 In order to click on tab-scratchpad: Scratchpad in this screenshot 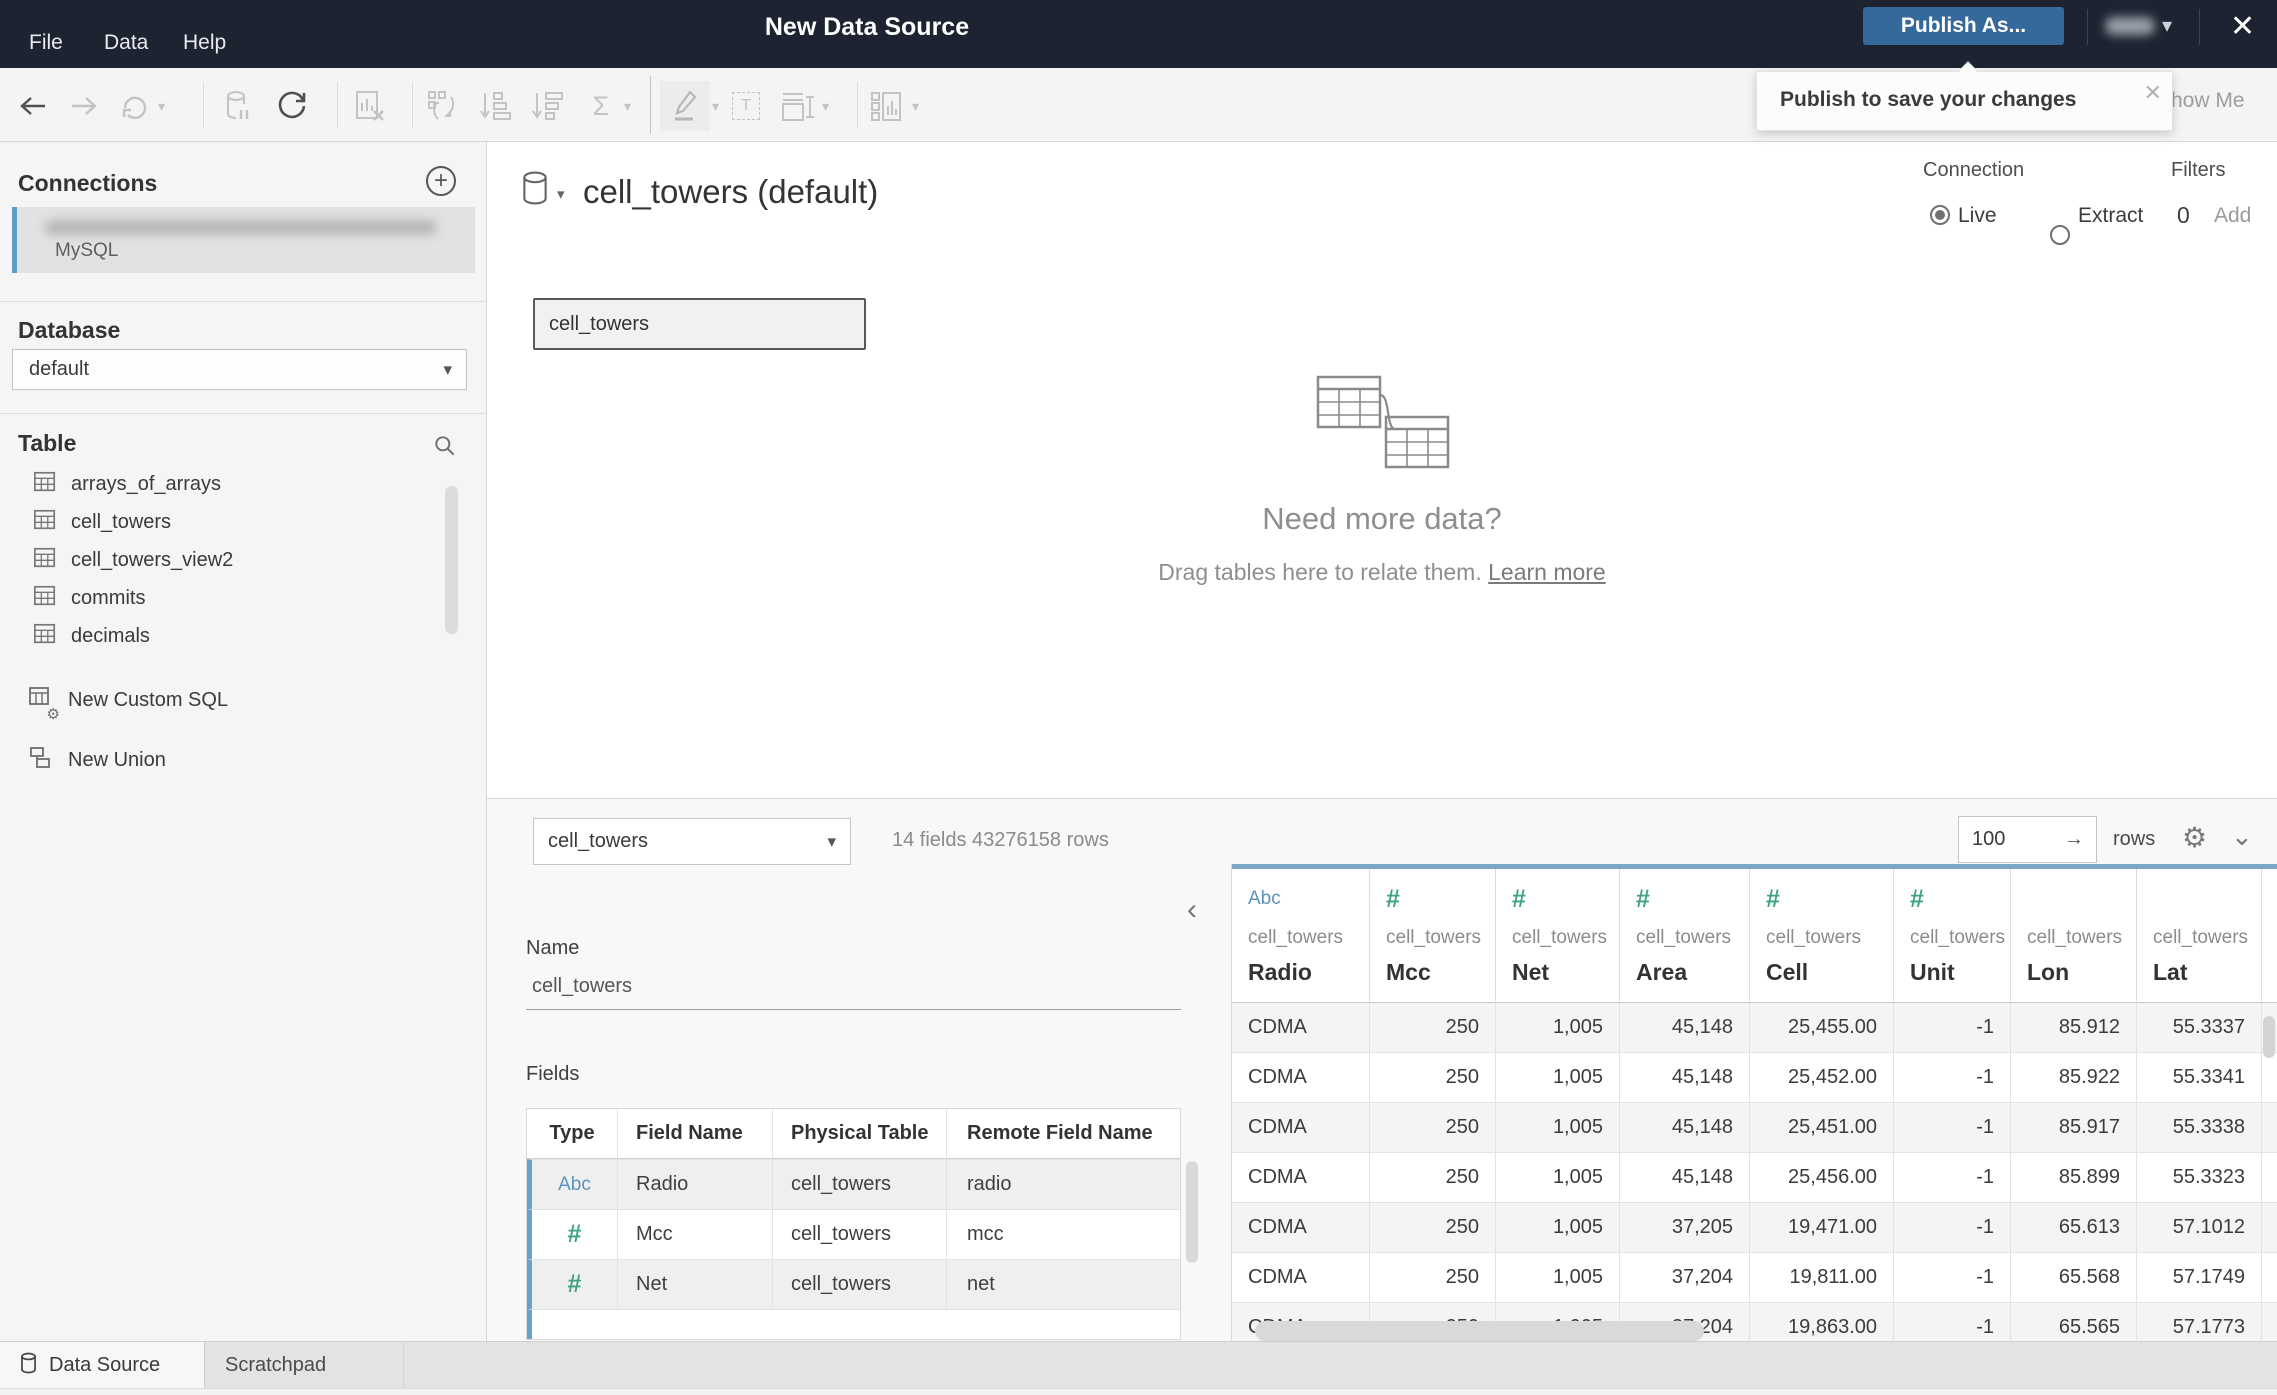, I will do `click(304, 1365)`.